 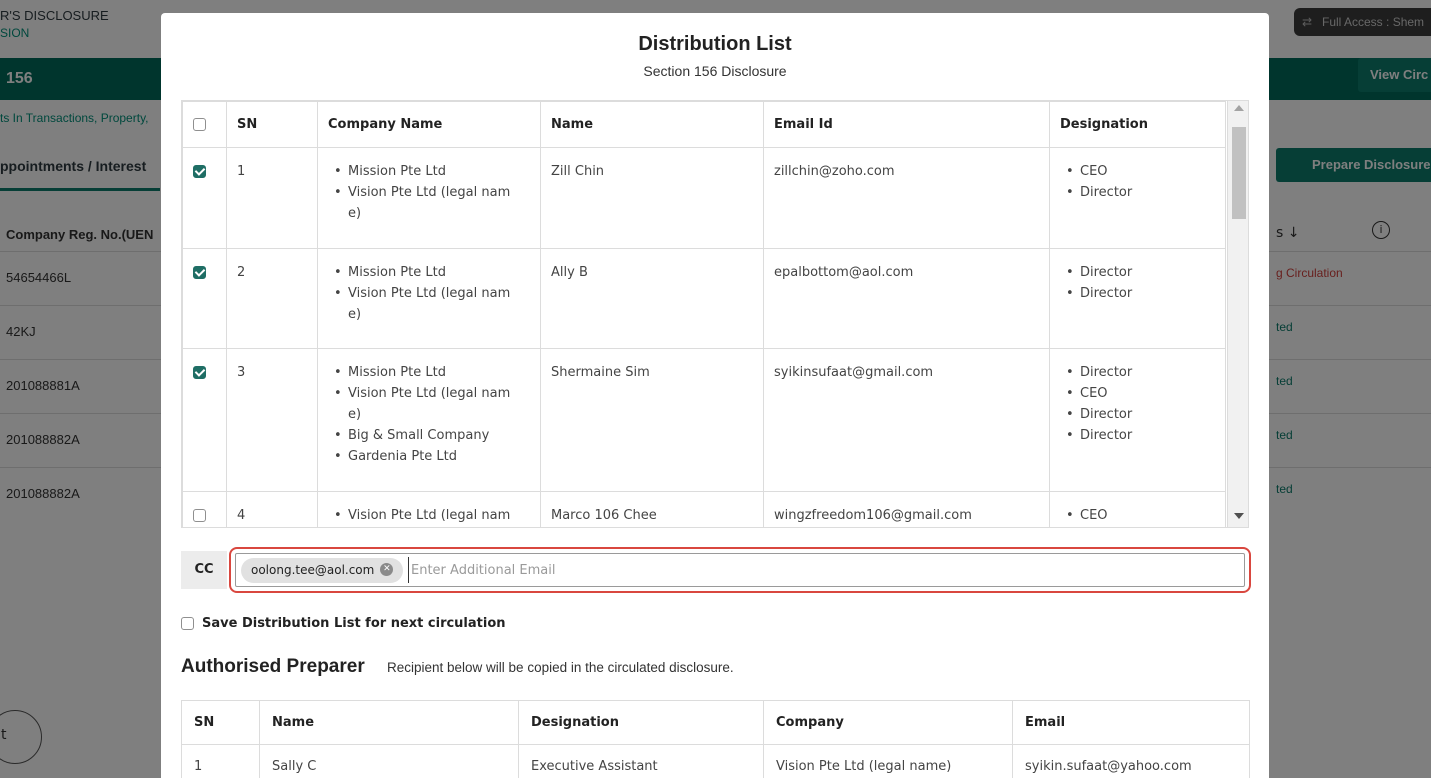 What do you see at coordinates (888, 722) in the screenshot?
I see `column-header-company: Company` at bounding box center [888, 722].